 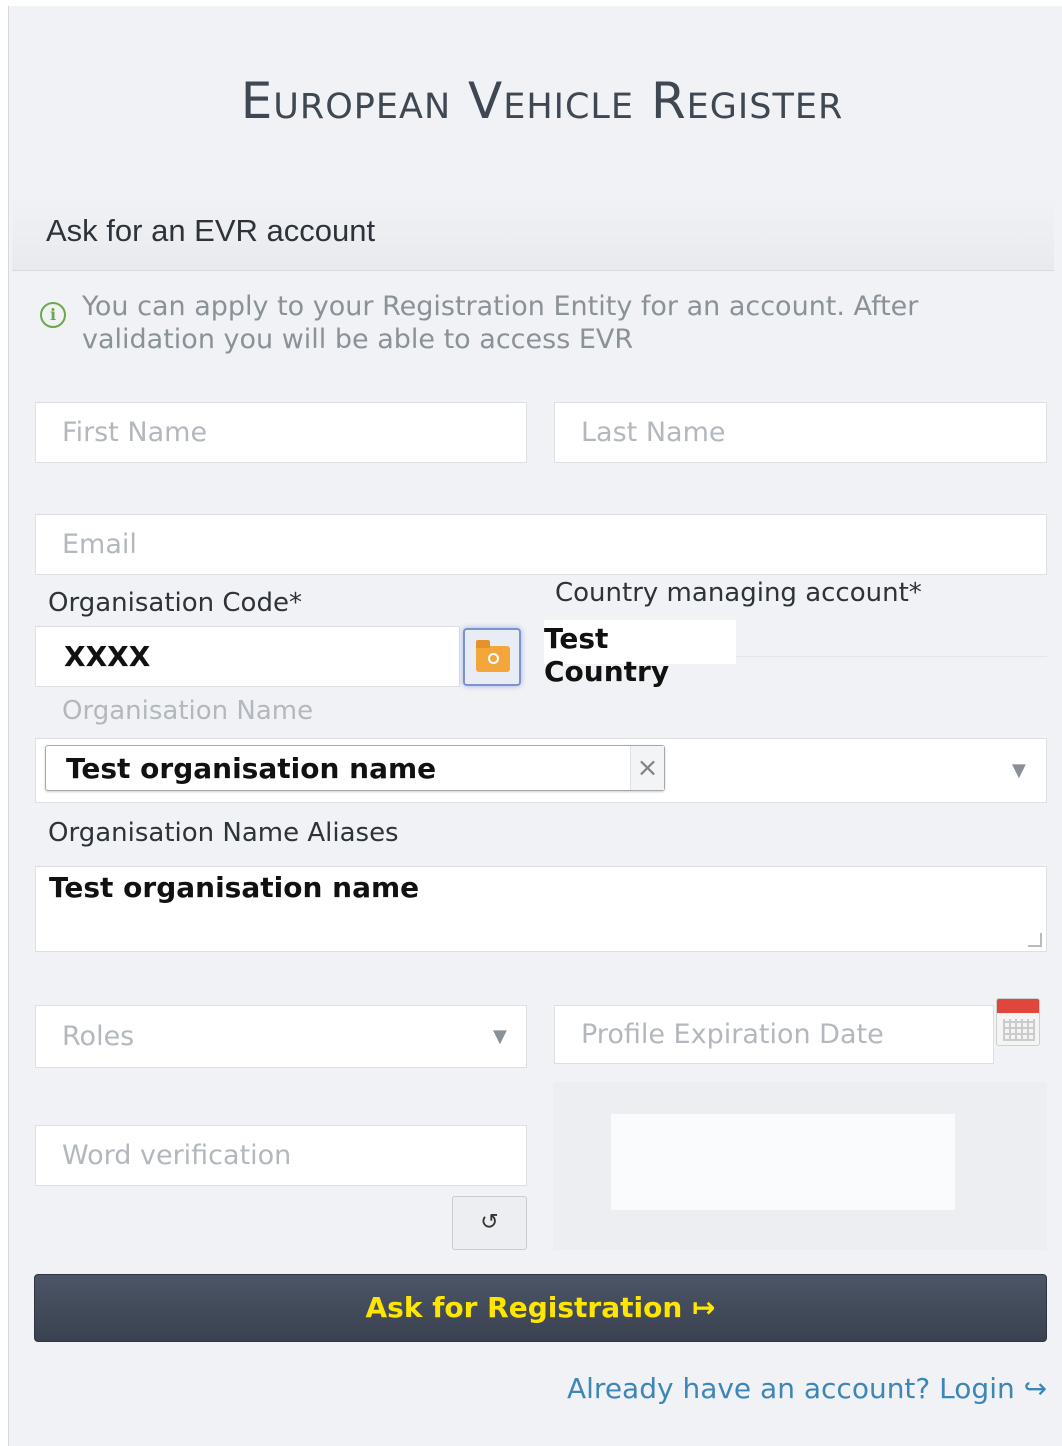 What do you see at coordinates (188, 711) in the screenshot?
I see `org-name-label: Organisation Name` at bounding box center [188, 711].